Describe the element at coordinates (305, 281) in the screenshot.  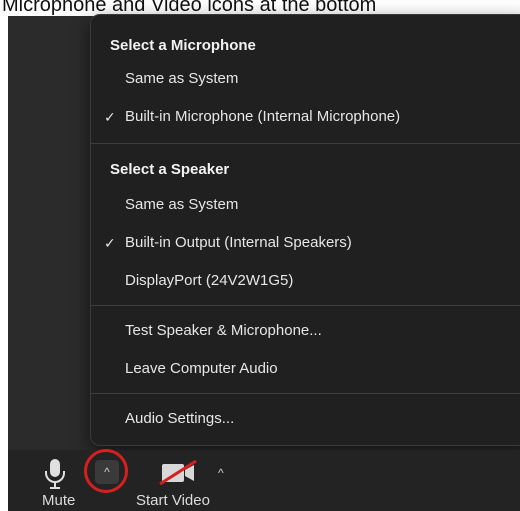
I see `speaker-option-displayport: DisplayPort (24V2W1G5)` at that location.